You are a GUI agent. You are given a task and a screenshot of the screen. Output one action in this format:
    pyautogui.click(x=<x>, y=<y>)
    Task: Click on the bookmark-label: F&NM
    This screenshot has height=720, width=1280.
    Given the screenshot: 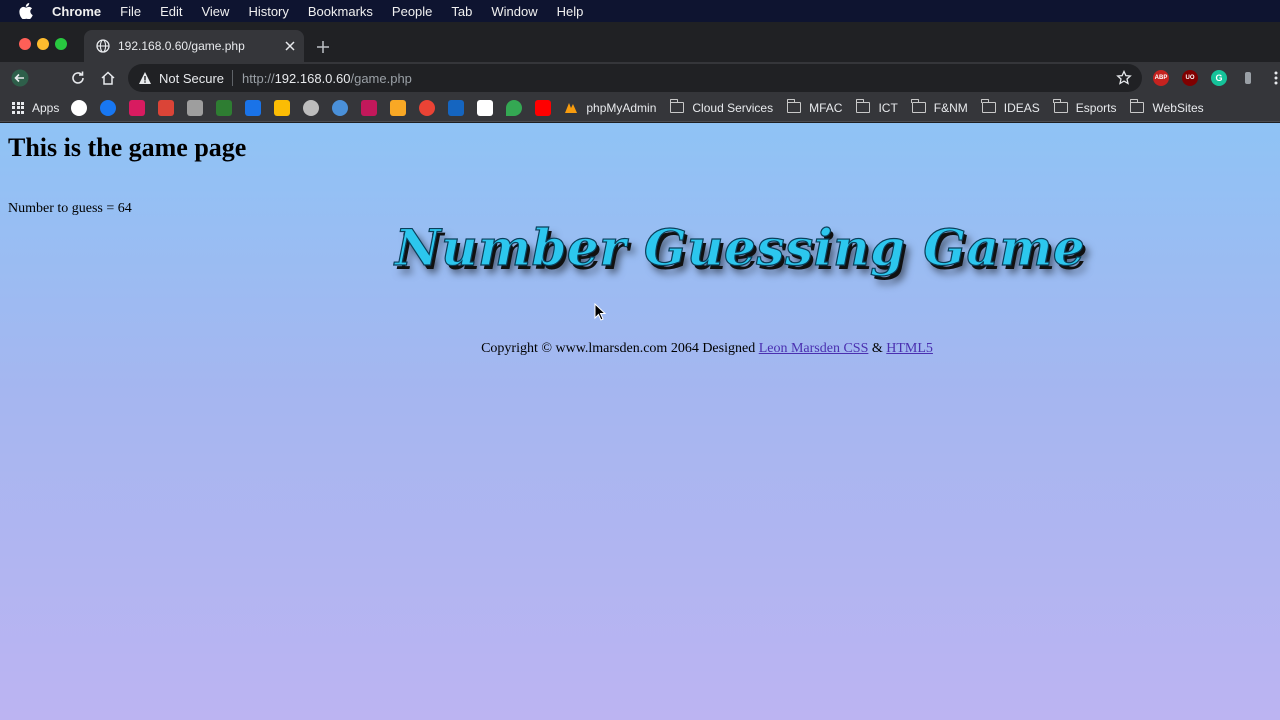 What is the action you would take?
    pyautogui.click(x=950, y=107)
    